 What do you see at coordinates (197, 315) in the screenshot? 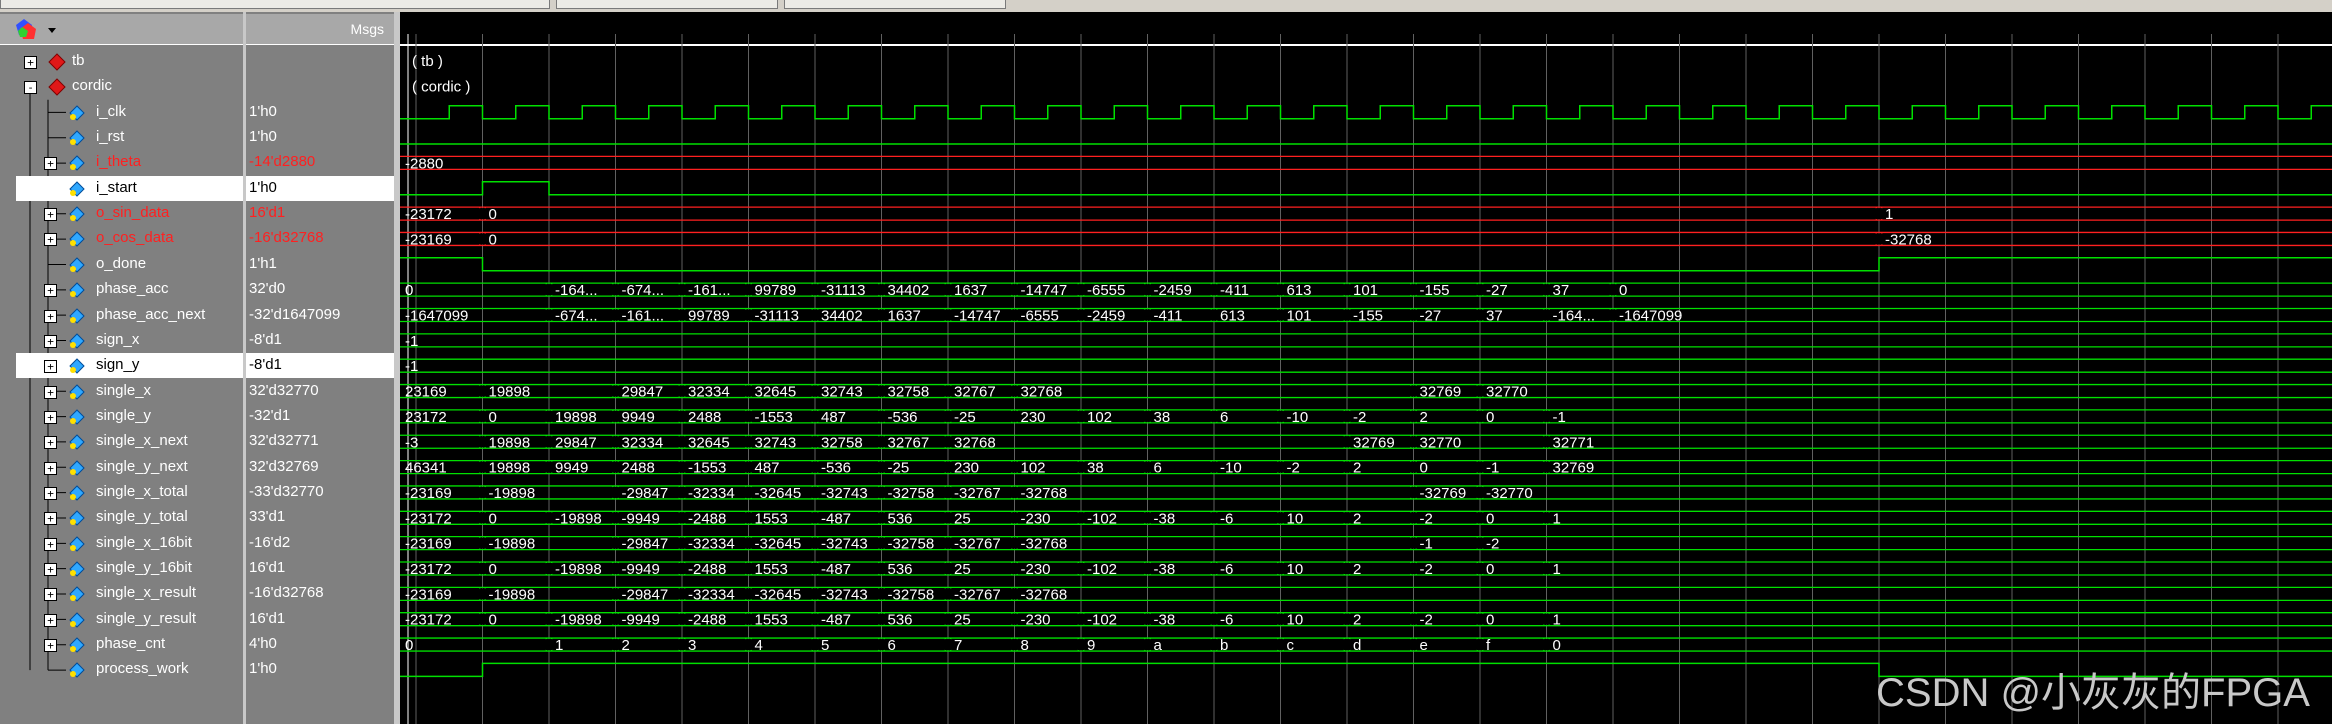
I see `signal-row-phase_acc_next: + phase_acc_next -32'd1647099` at bounding box center [197, 315].